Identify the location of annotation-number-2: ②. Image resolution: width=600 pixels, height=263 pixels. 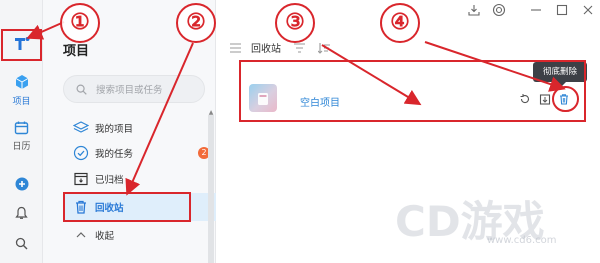
(196, 23).